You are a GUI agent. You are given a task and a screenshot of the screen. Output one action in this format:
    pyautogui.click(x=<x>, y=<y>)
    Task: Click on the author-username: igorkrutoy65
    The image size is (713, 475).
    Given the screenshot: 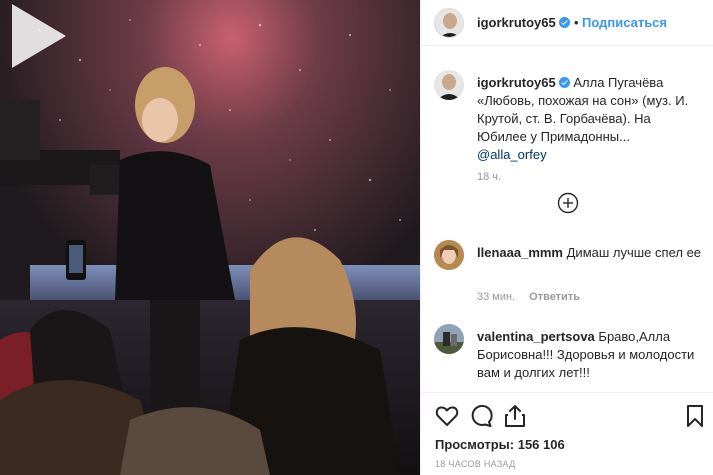 What is the action you would take?
    pyautogui.click(x=523, y=22)
    